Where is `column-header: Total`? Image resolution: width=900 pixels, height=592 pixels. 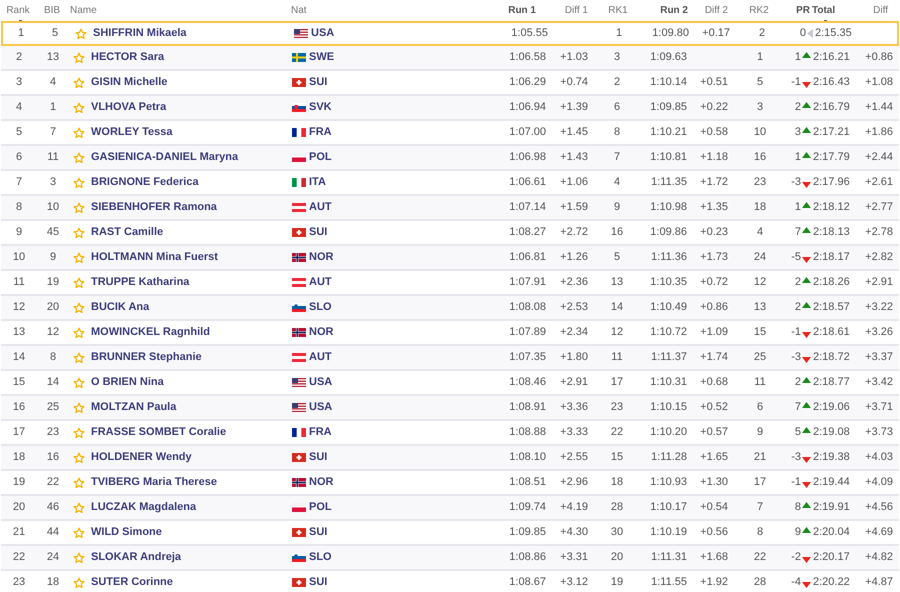
column-header: Total is located at coordinates (824, 12).